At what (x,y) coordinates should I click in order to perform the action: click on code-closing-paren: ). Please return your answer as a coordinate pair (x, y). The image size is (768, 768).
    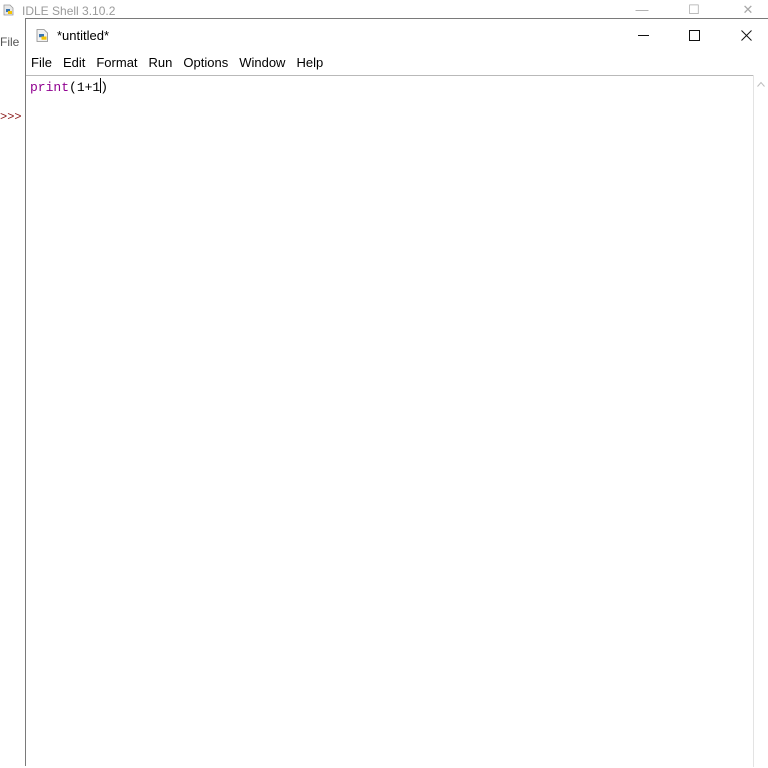
    Looking at the image, I should click on (104, 87).